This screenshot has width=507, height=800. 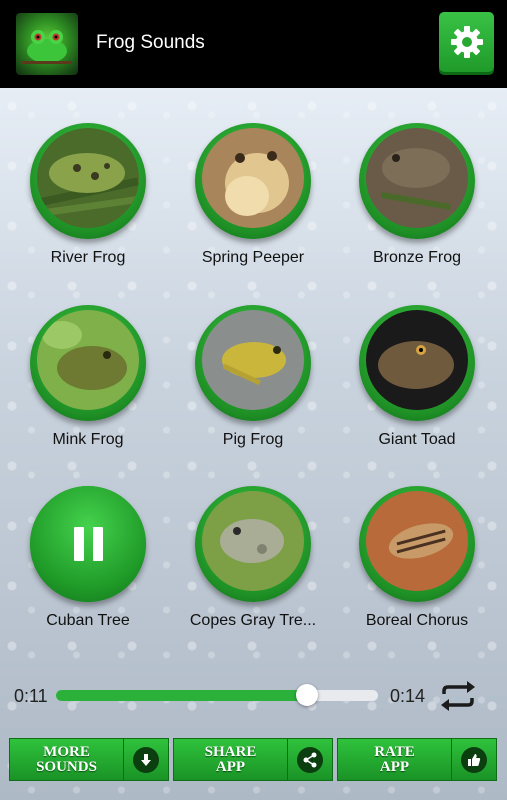 I want to click on sound-label: Spring Peeper, so click(x=253, y=257).